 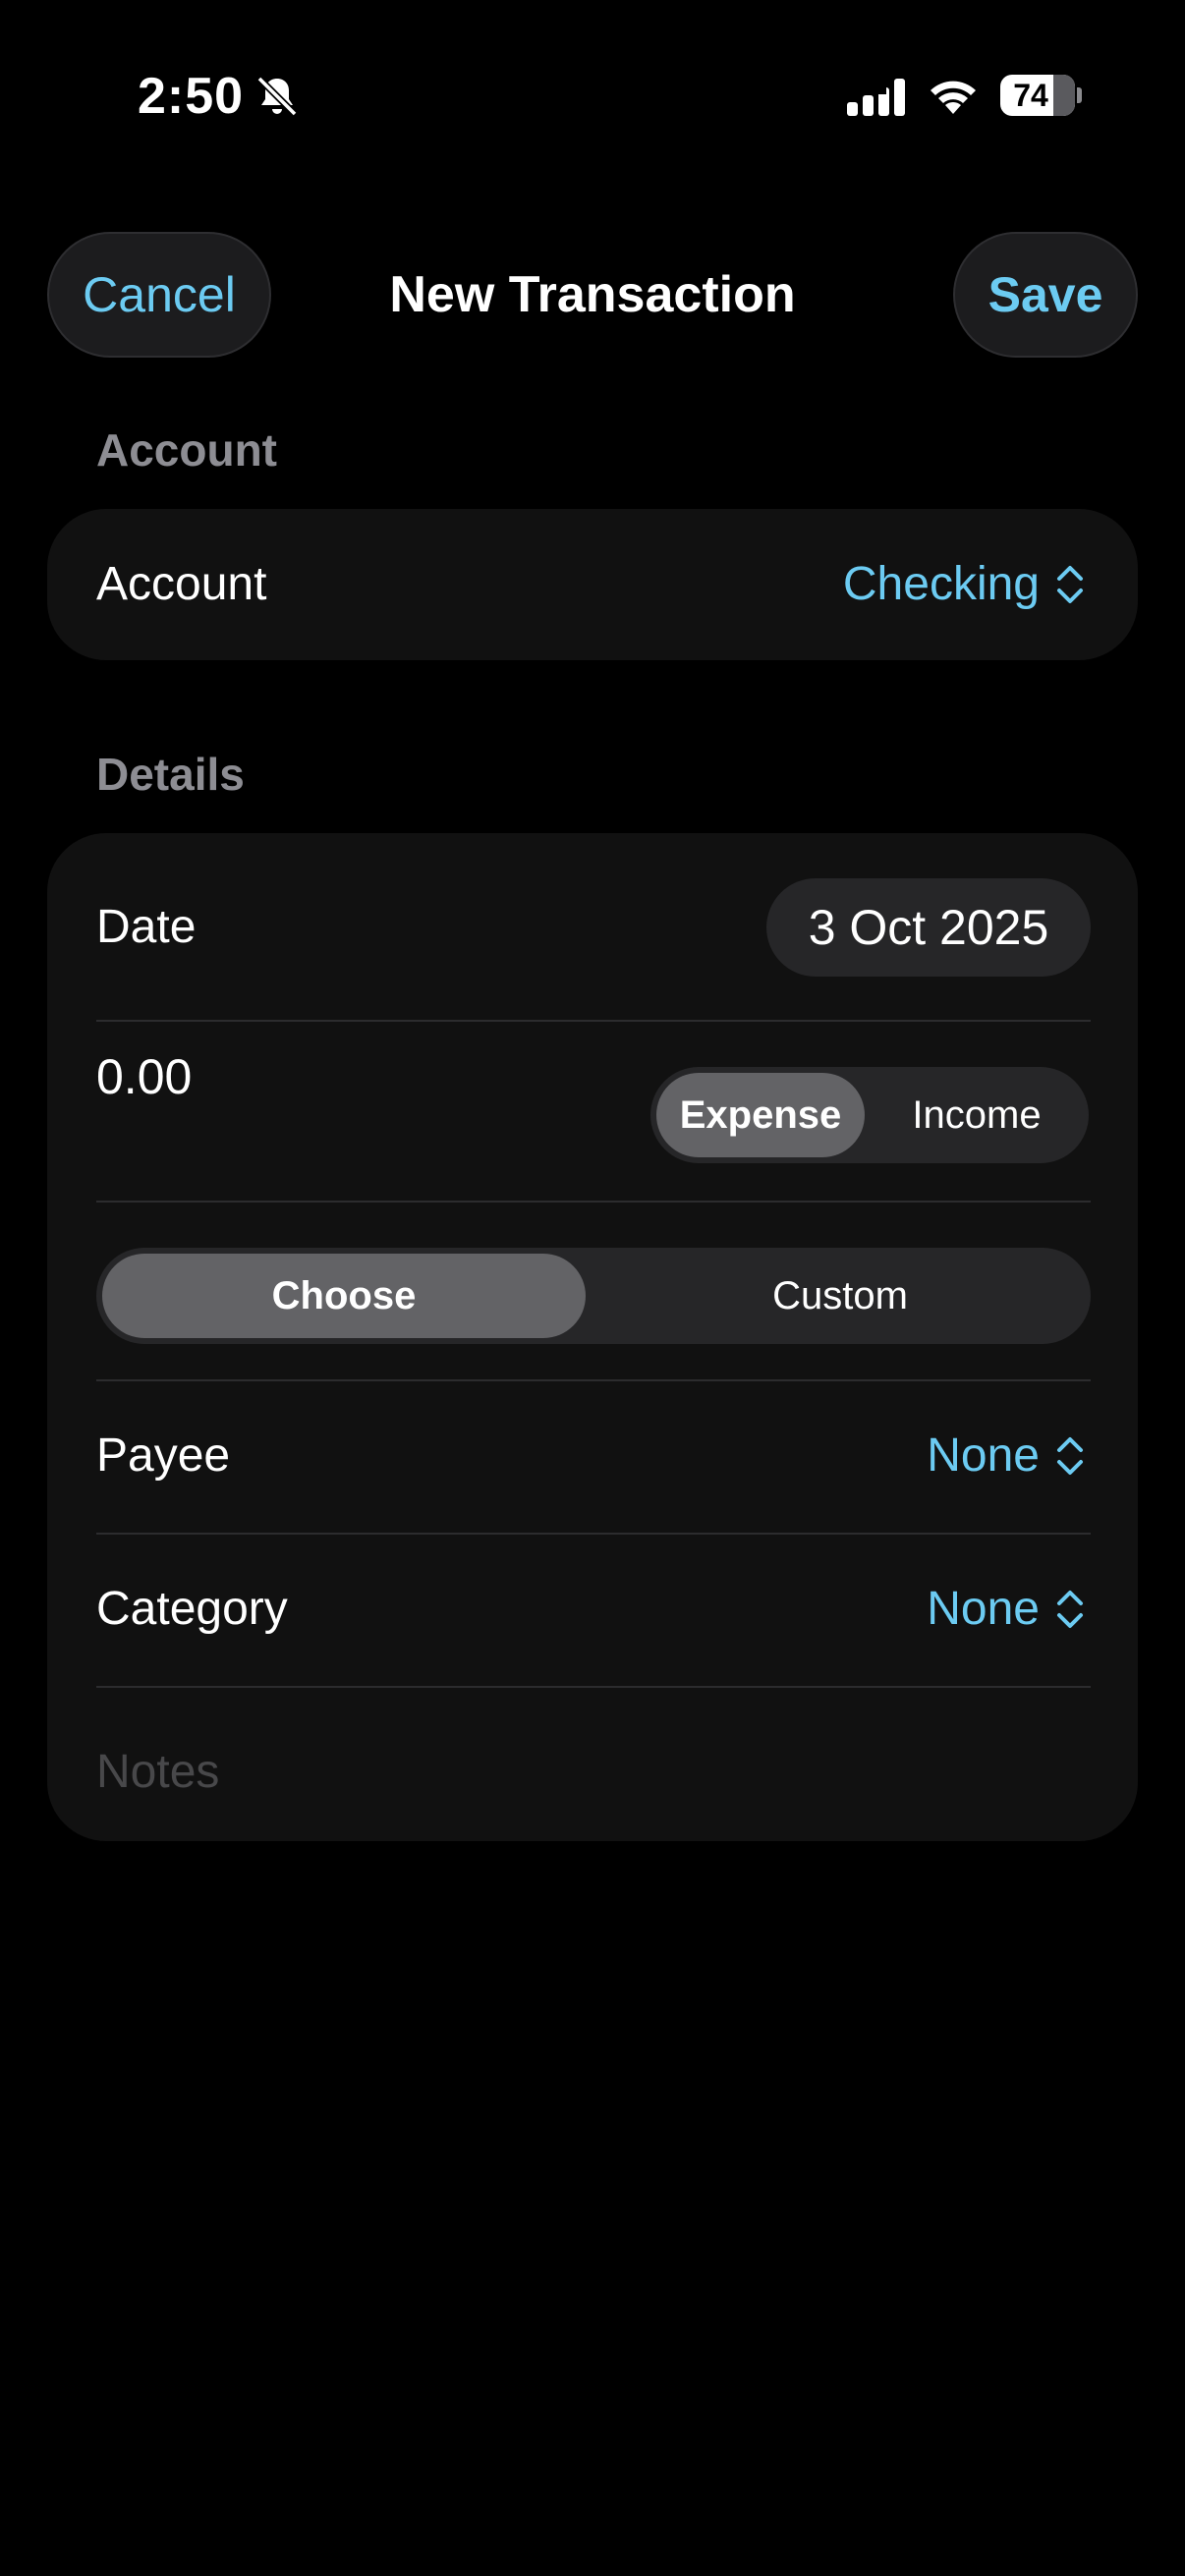 I want to click on battery-level: 74, so click(x=1030, y=95).